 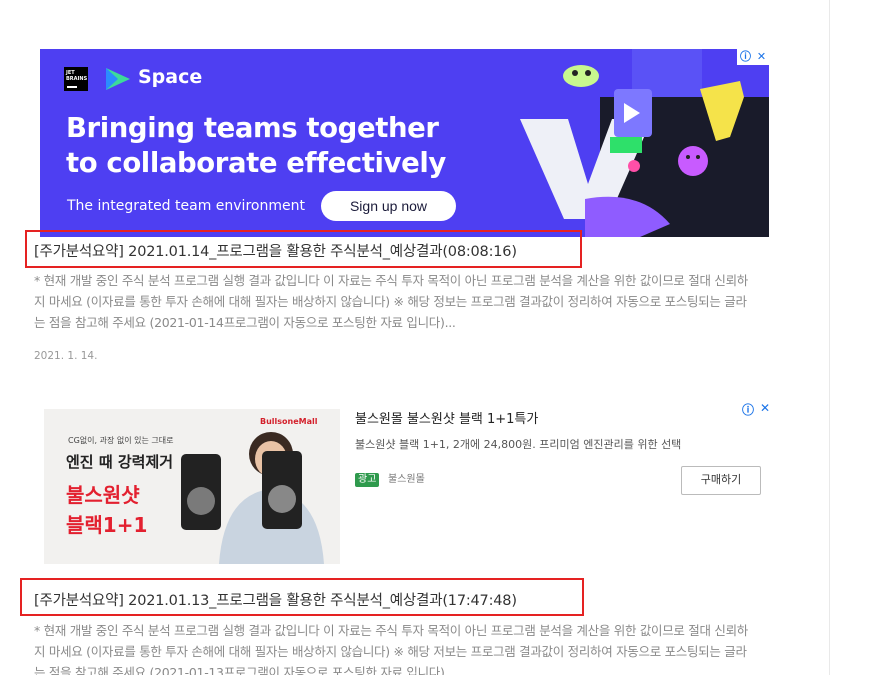 What do you see at coordinates (367, 480) in the screenshot?
I see `ad-badge: 광고` at bounding box center [367, 480].